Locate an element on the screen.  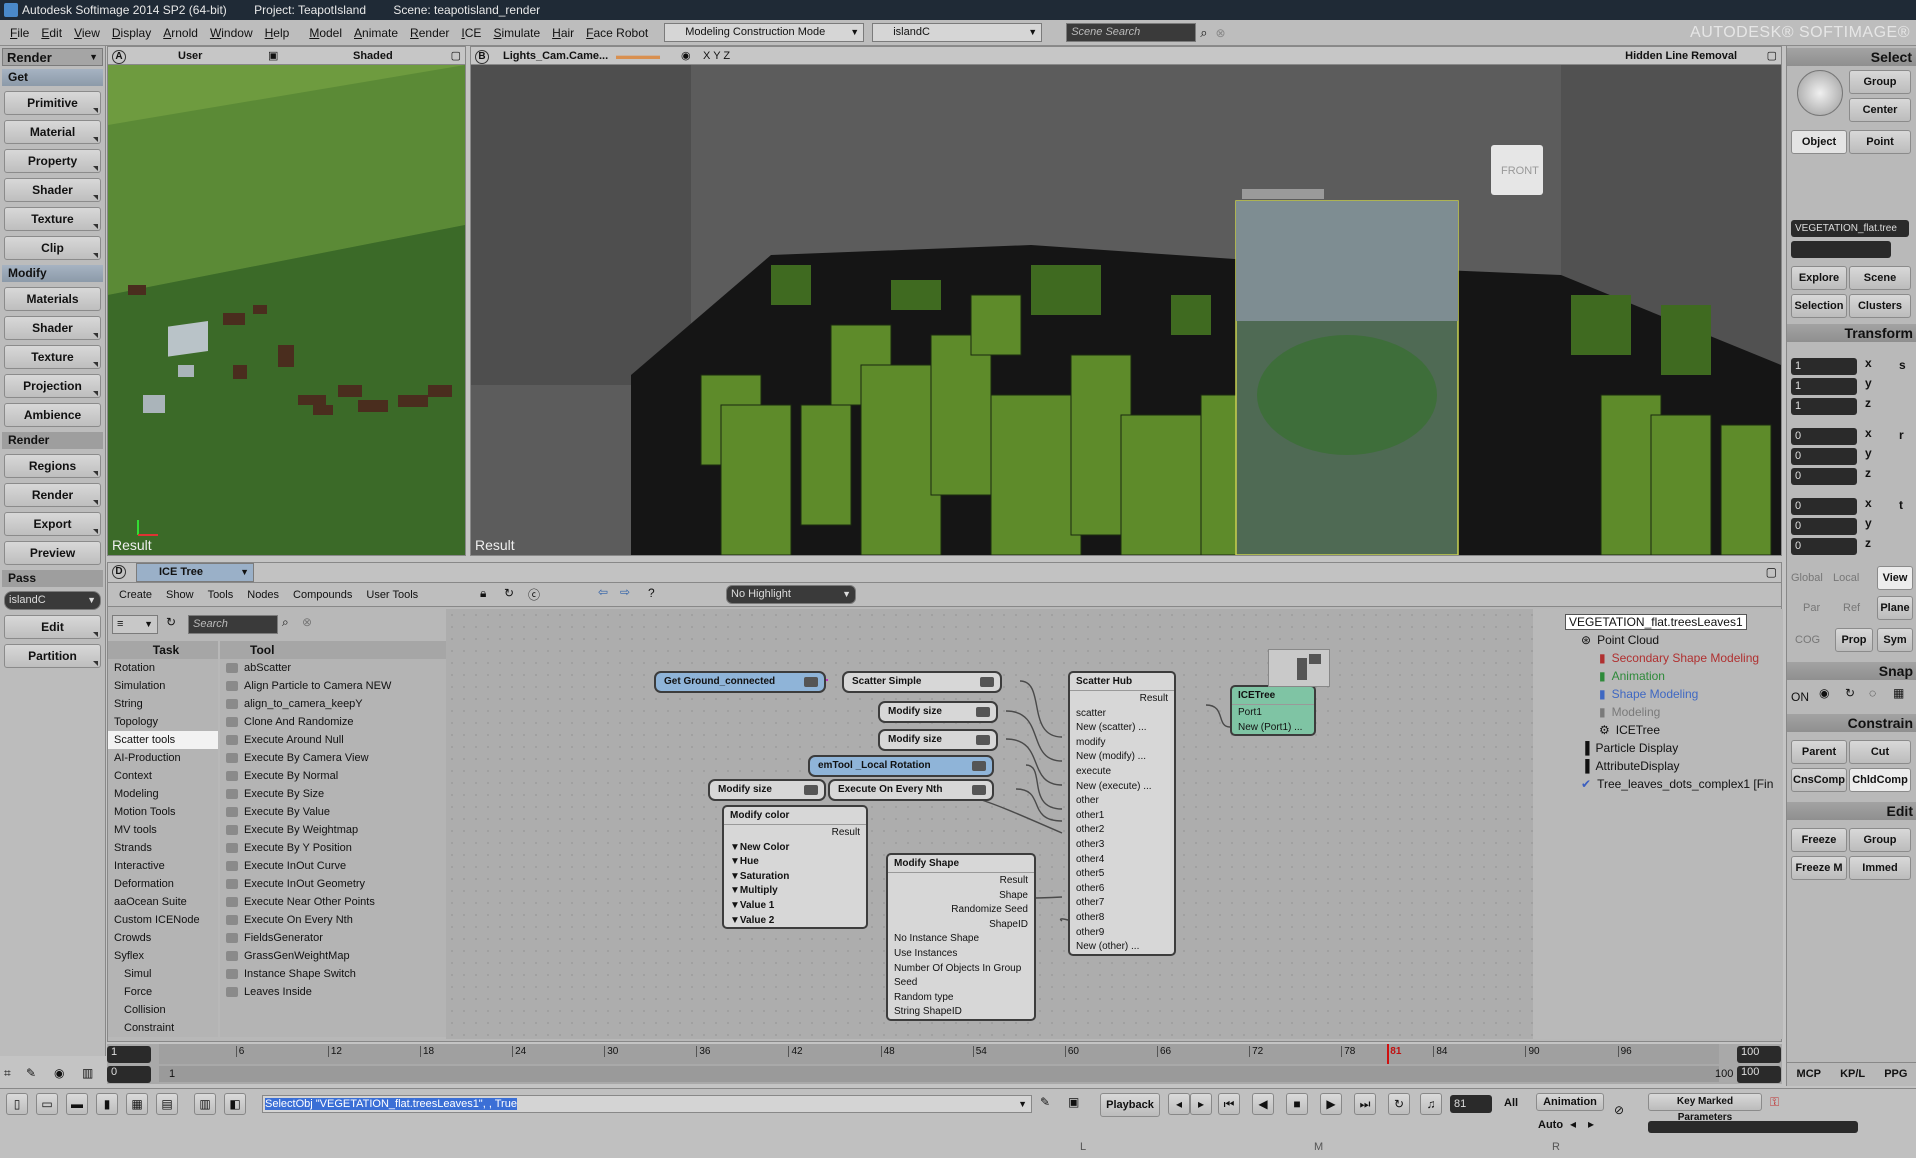
port-new-color: ▼New Color is located at coordinates (795, 847).